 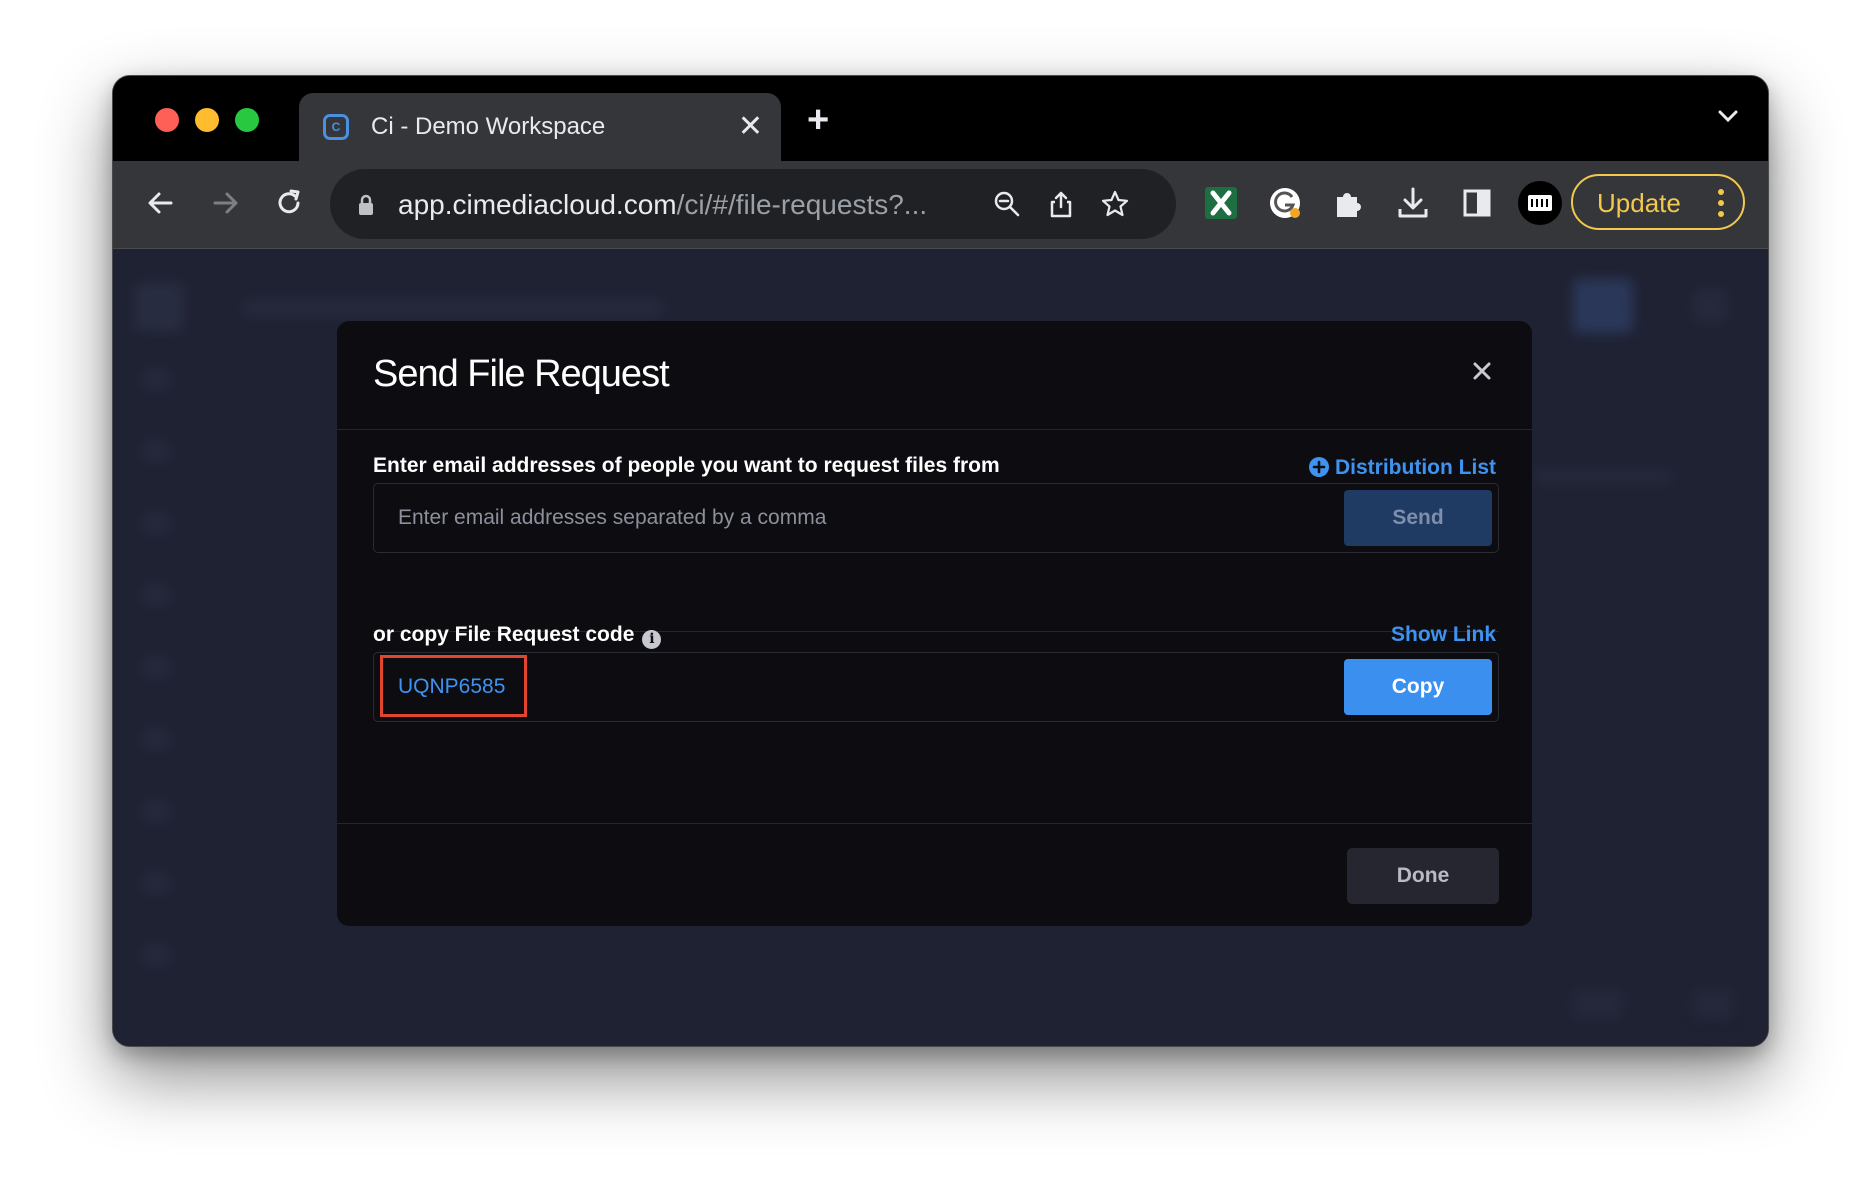 I want to click on close-window-button, so click(x=167, y=120).